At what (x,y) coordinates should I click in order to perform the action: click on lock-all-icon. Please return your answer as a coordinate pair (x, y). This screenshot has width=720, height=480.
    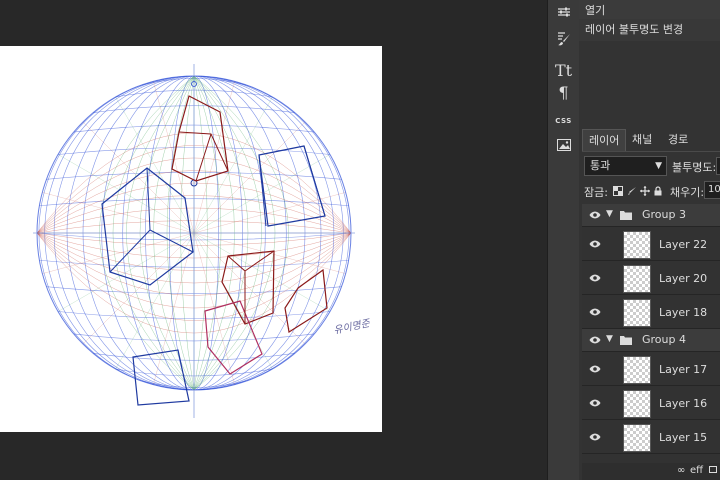
    Looking at the image, I should click on (658, 191).